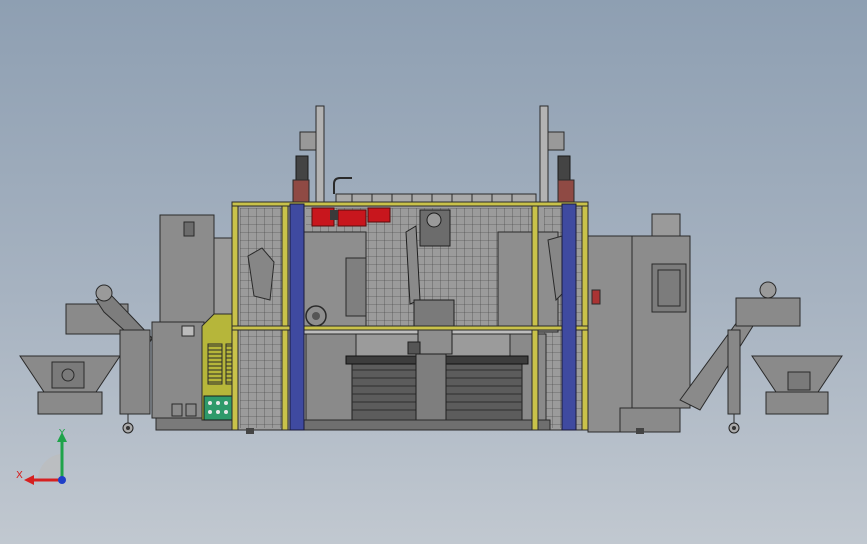  I want to click on right-hopper, so click(797, 385).